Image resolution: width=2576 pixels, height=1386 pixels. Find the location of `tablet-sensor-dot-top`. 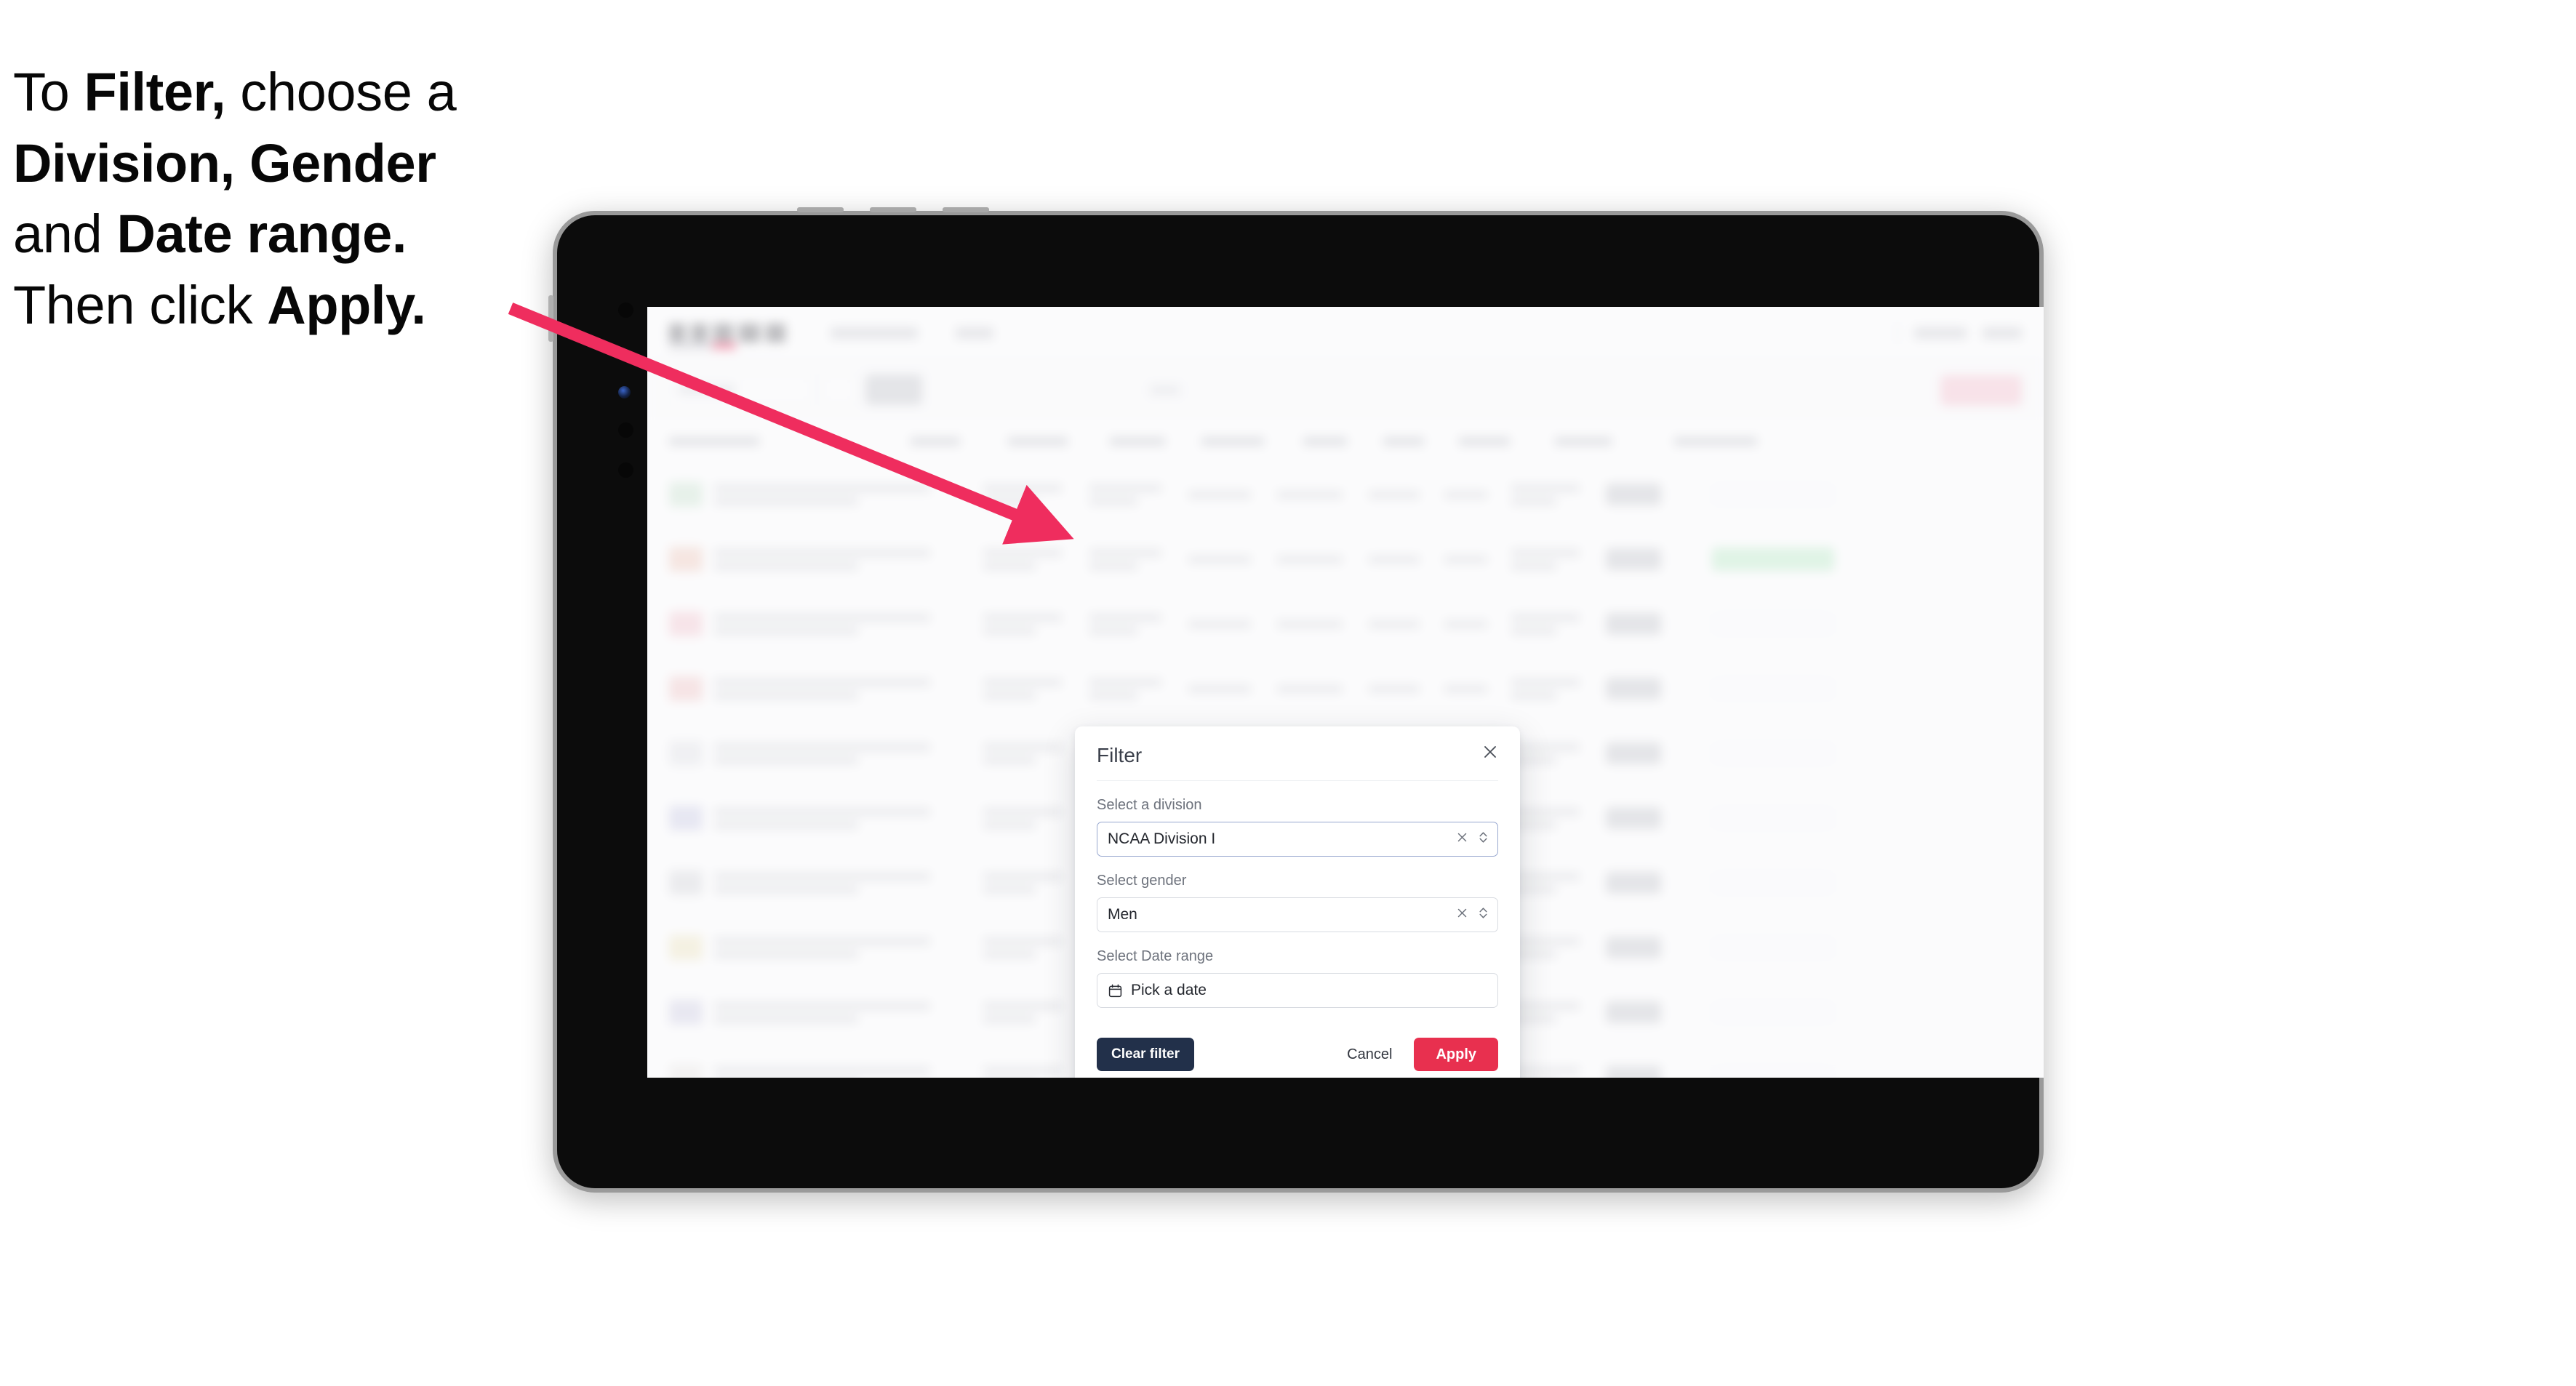

tablet-sensor-dot-top is located at coordinates (625, 311).